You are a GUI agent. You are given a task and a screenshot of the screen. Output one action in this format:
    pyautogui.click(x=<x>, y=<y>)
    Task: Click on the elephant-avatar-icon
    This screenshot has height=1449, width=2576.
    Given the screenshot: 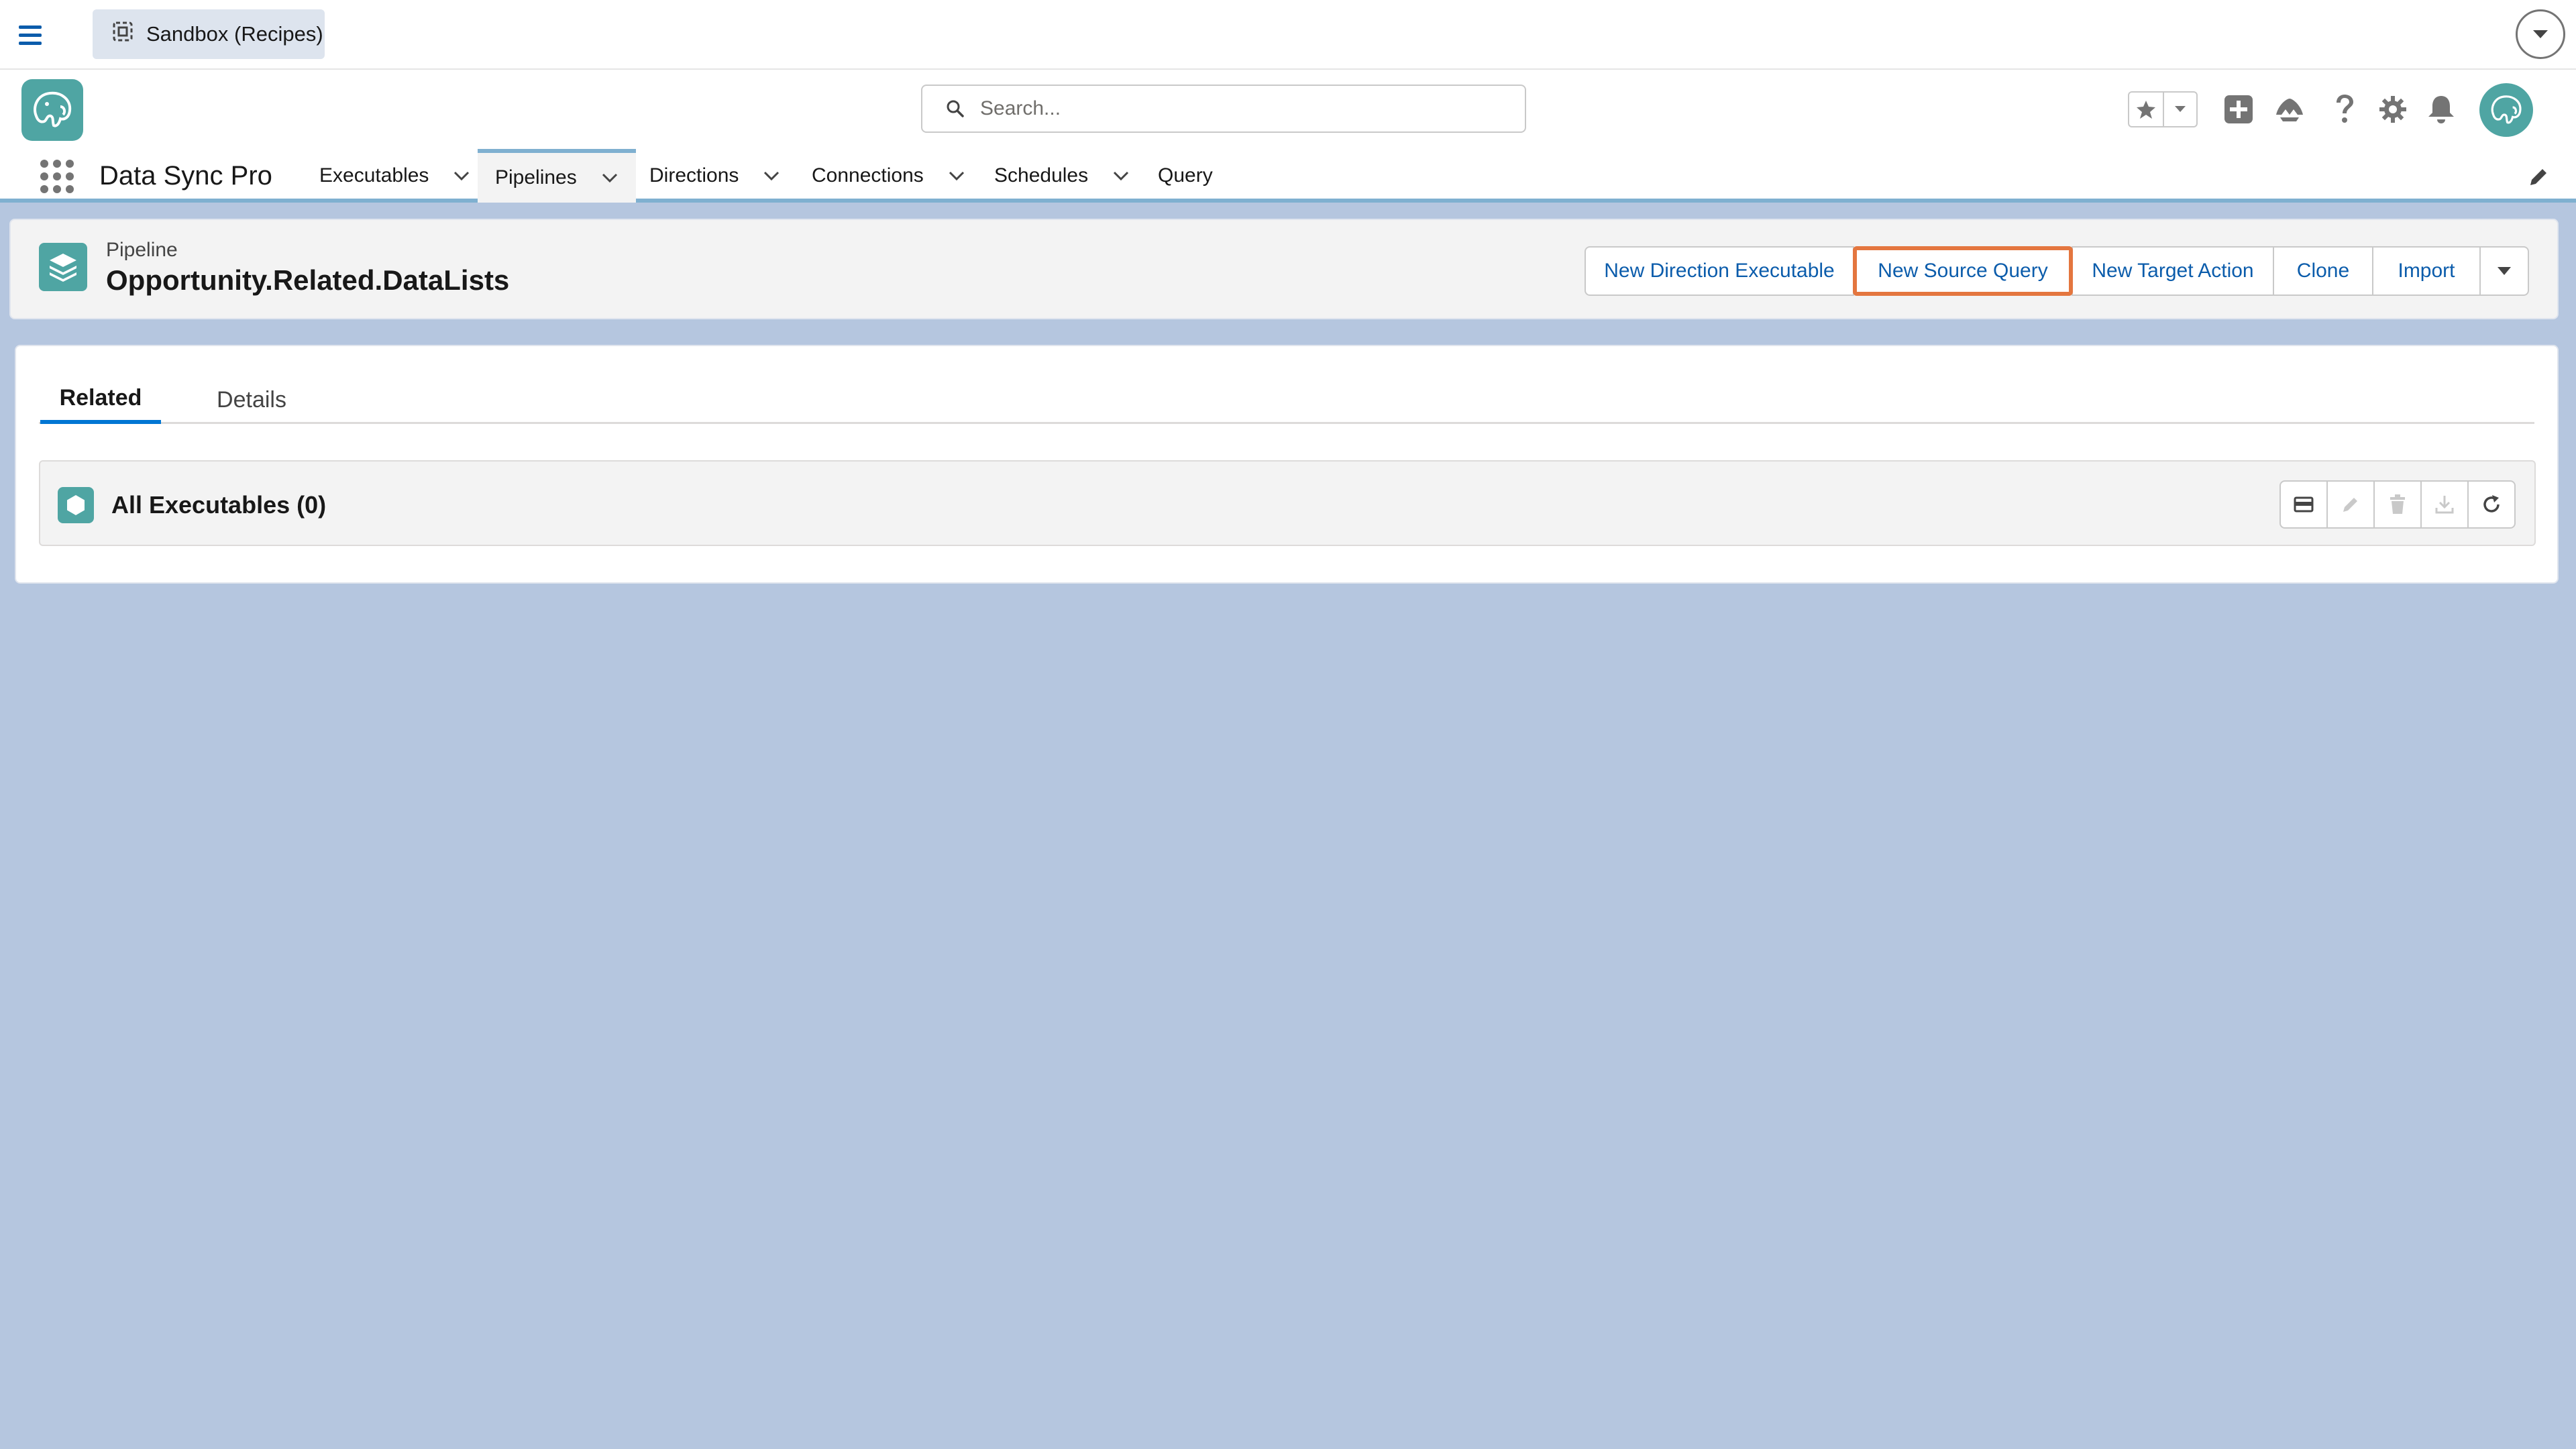 What is the action you would take?
    pyautogui.click(x=2506, y=109)
    